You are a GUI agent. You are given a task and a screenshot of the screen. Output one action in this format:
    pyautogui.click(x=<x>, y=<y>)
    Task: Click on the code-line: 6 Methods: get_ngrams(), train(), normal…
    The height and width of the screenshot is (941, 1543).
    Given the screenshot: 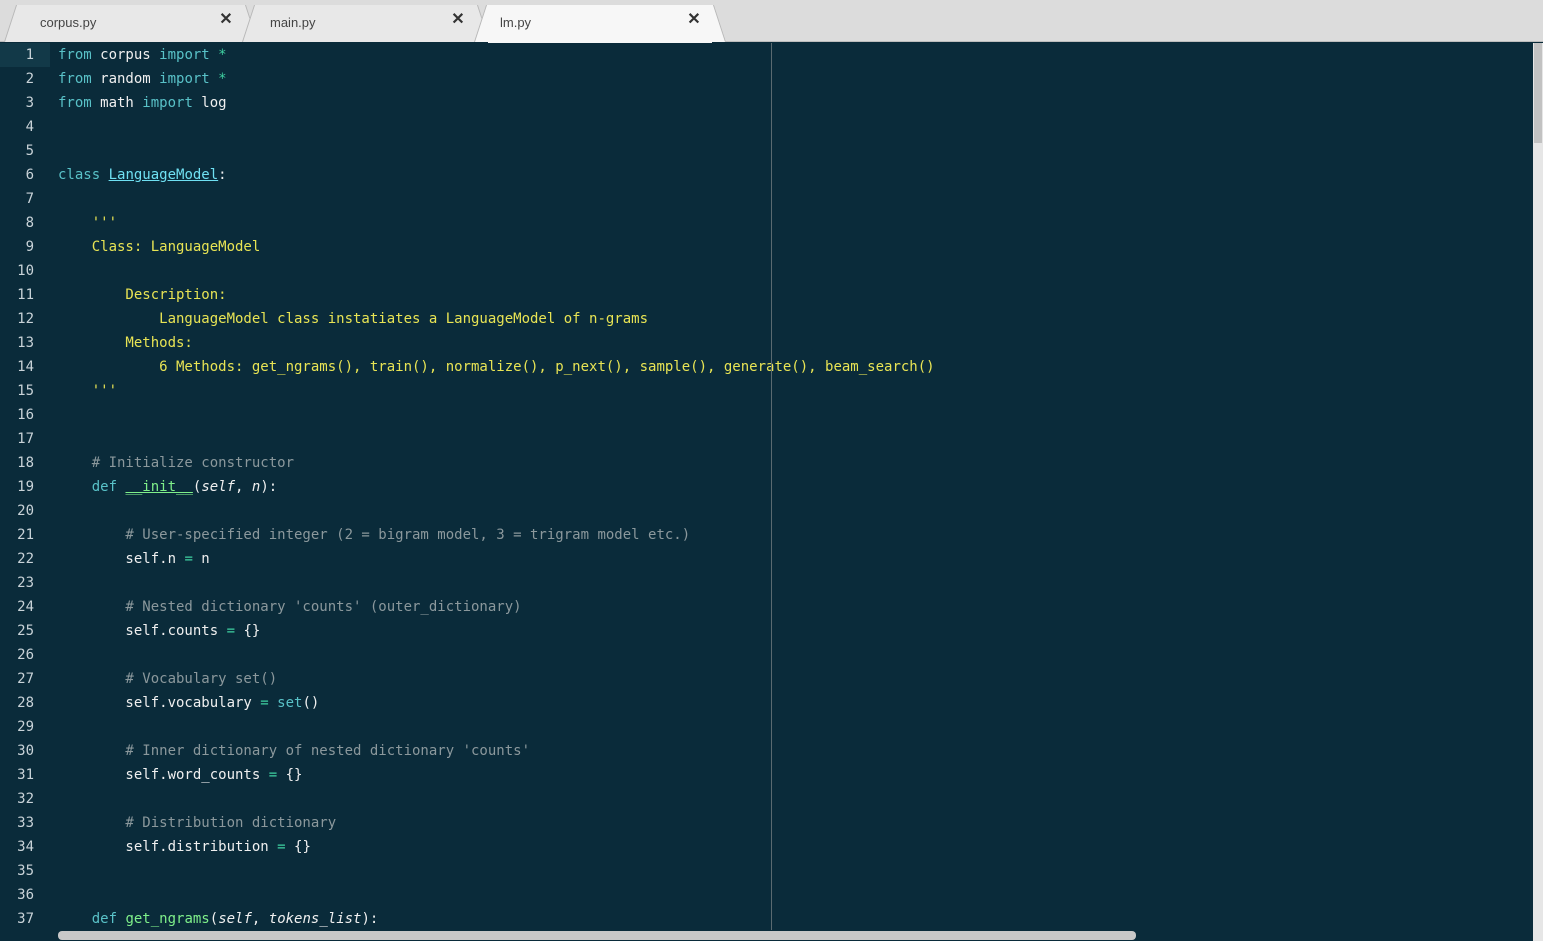 What is the action you would take?
    pyautogui.click(x=496, y=367)
    